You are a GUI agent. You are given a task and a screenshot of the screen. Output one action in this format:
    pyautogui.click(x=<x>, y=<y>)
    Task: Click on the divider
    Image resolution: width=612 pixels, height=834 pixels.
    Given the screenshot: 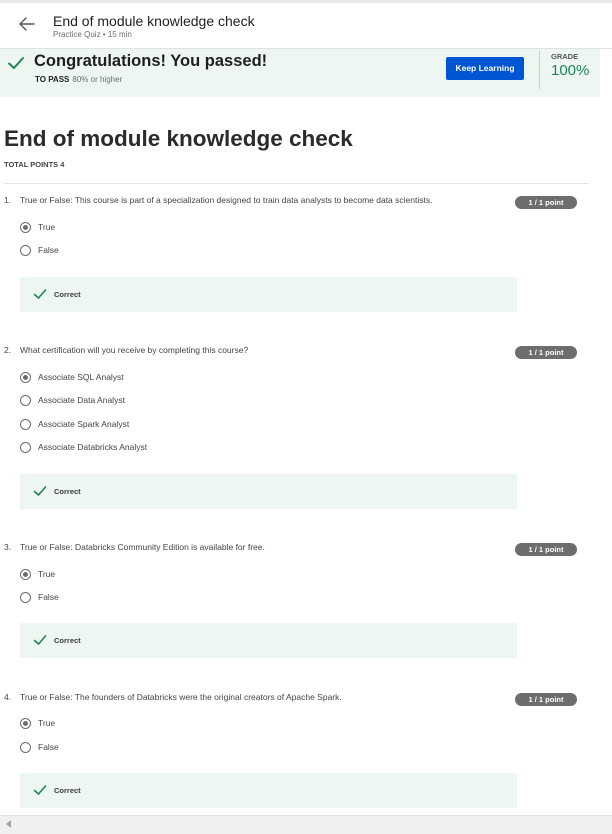 What is the action you would take?
    pyautogui.click(x=296, y=183)
    